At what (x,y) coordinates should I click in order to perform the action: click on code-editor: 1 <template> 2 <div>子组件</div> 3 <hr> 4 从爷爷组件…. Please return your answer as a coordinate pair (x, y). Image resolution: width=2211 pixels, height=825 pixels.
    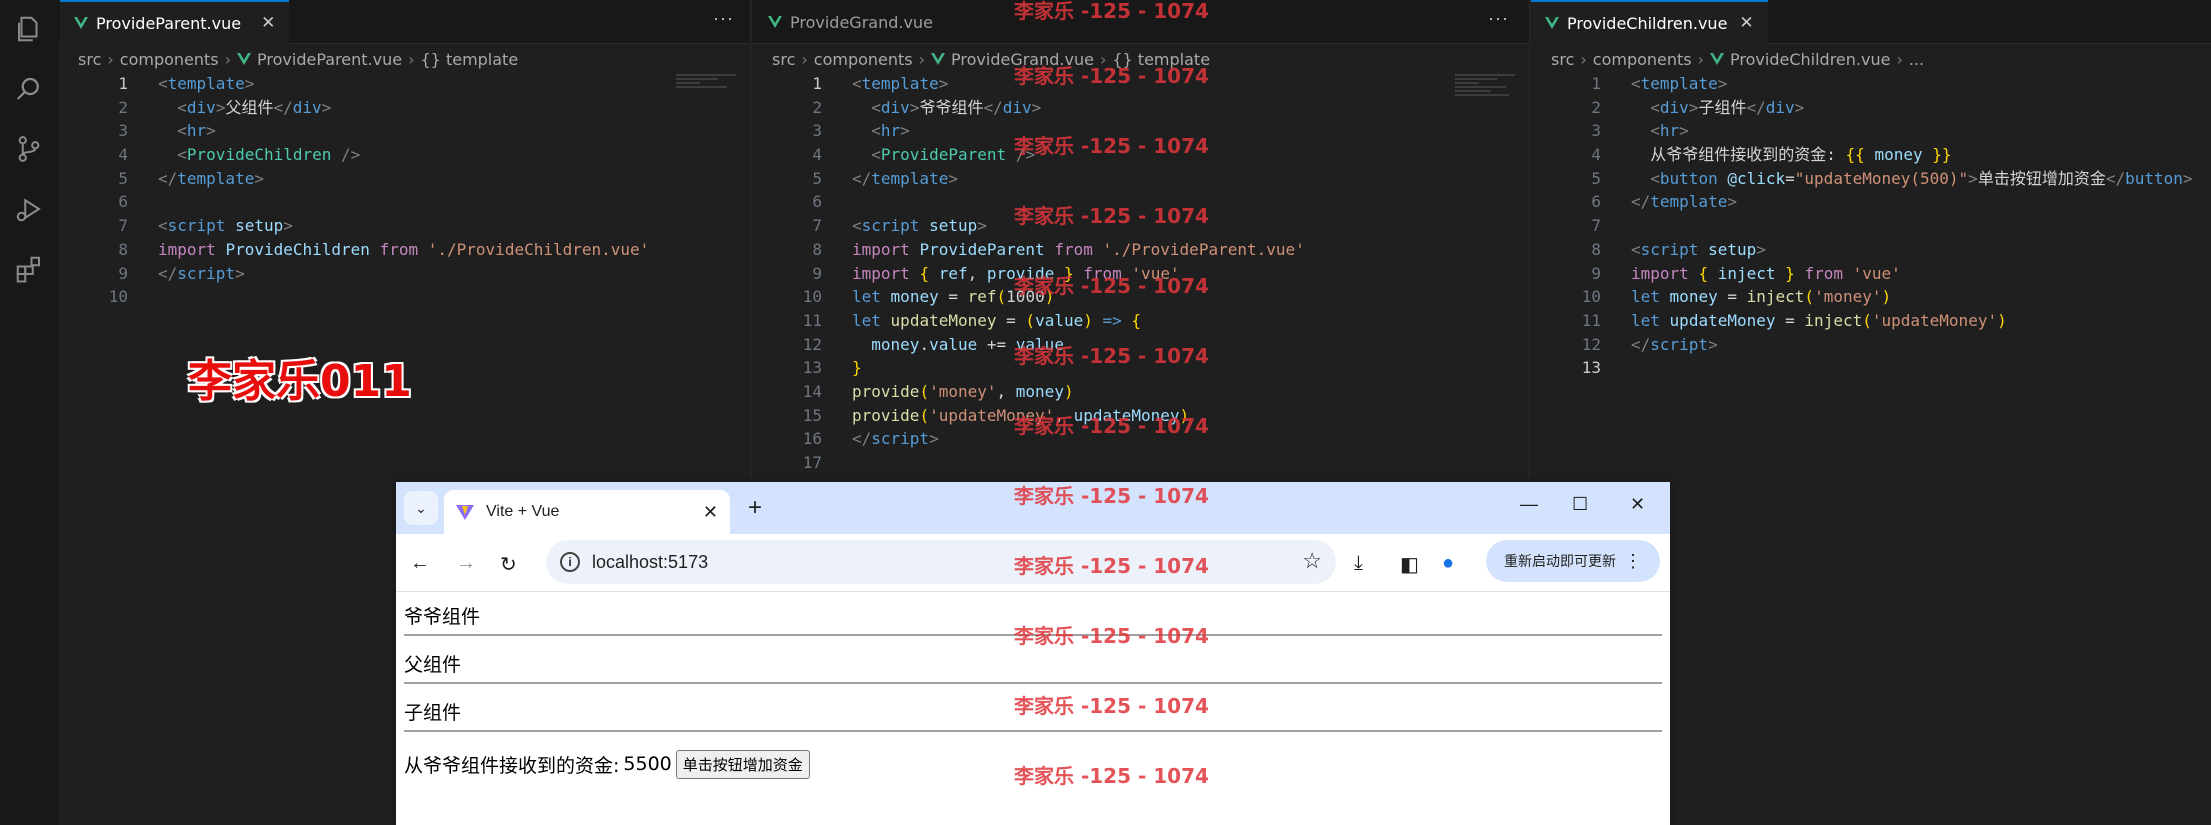
    Looking at the image, I should click on (1862, 226).